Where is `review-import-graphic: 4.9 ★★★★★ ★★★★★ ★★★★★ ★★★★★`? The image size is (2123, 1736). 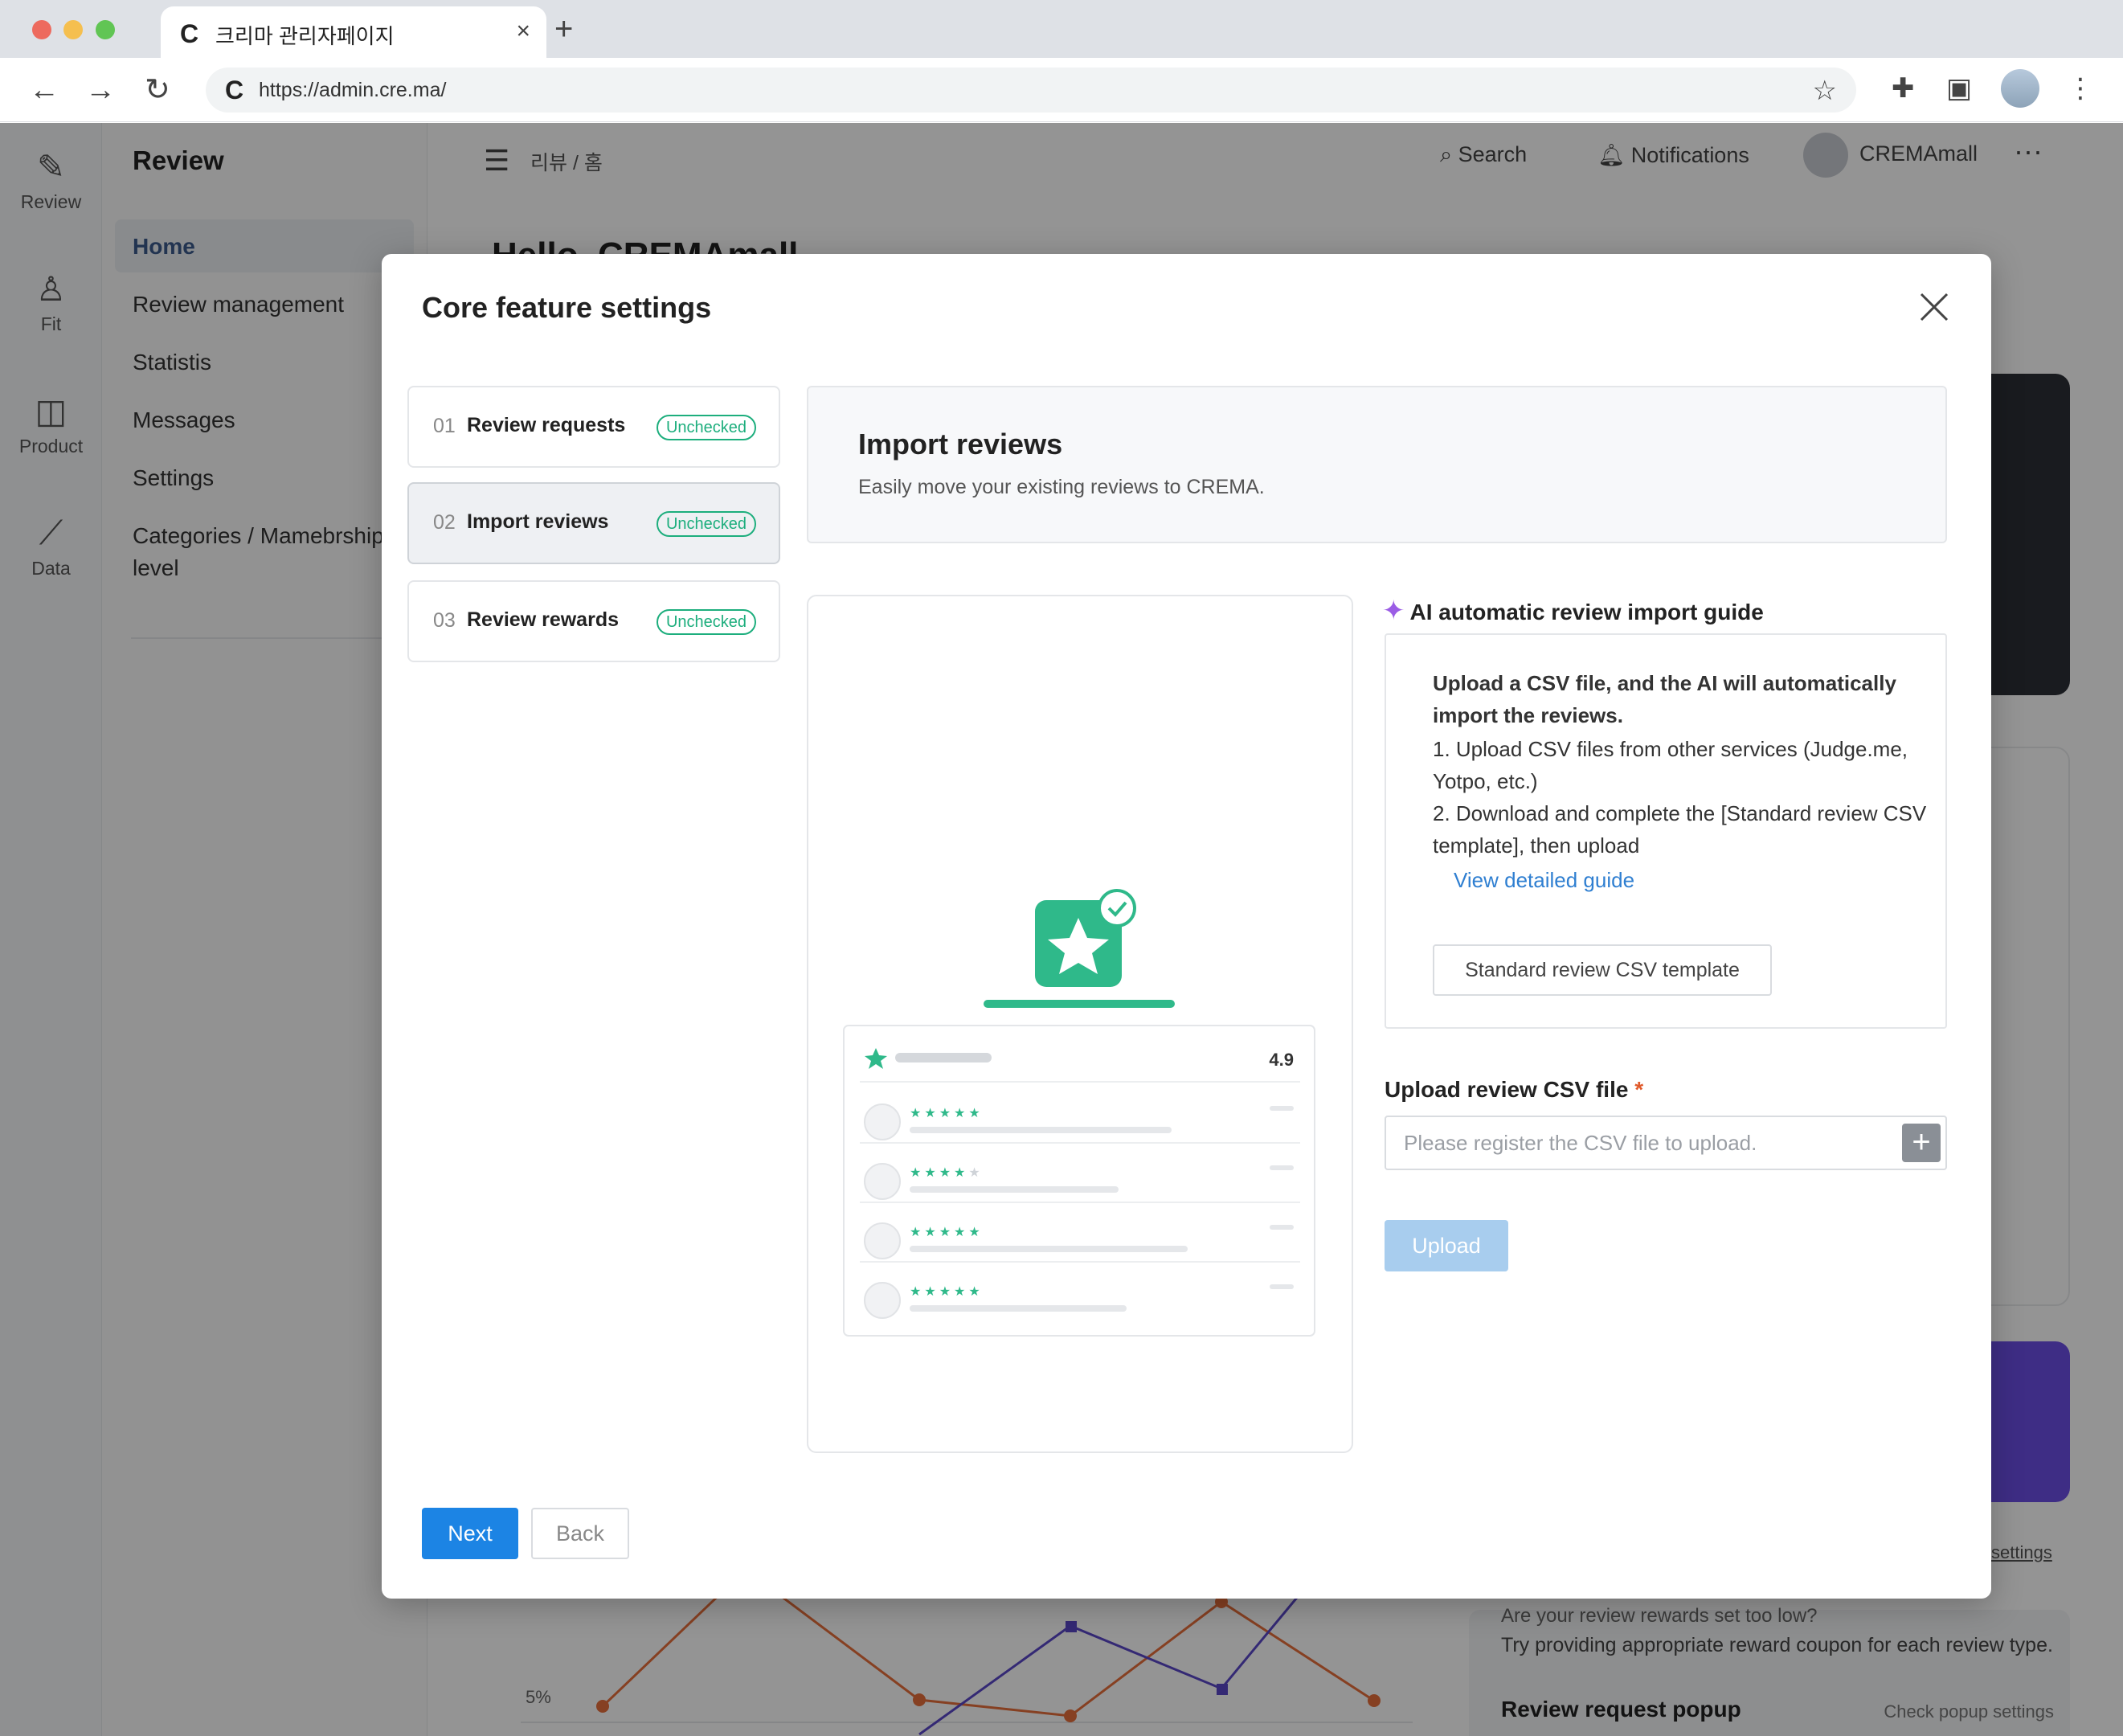 review-import-graphic: 4.9 ★★★★★ ★★★★★ ★★★★★ ★★★★★ is located at coordinates (1079, 1113).